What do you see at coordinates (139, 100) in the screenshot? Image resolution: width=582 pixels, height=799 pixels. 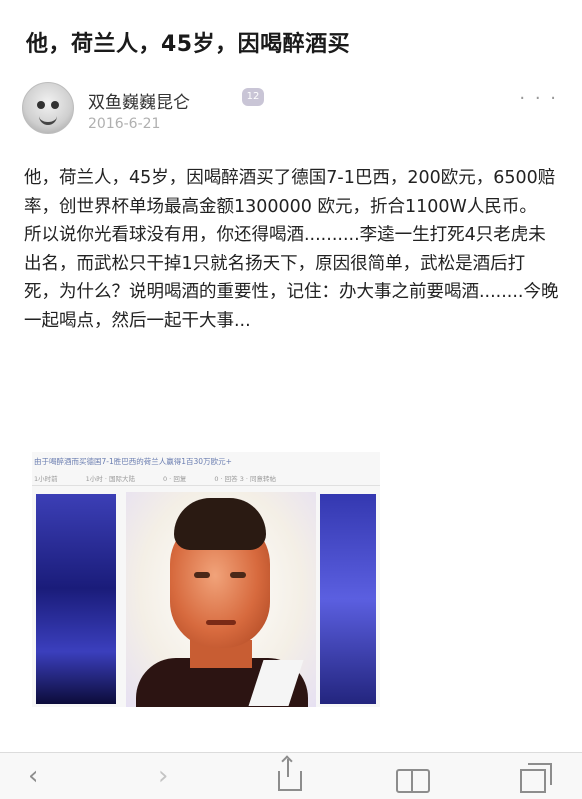 I see `author-name: 双鱼巍巍昆仑` at bounding box center [139, 100].